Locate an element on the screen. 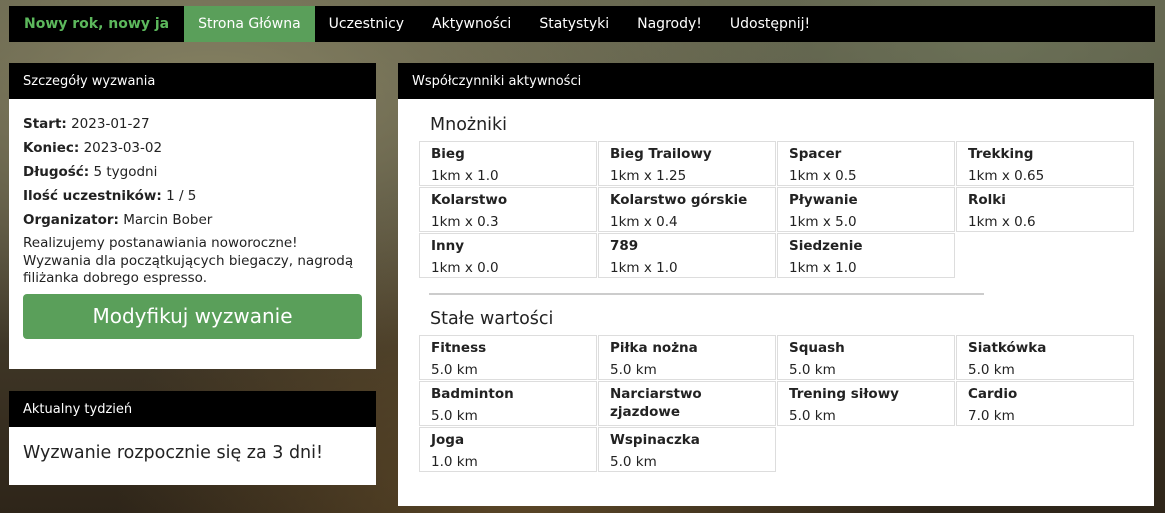 The width and height of the screenshot is (1165, 513). fixed-values-heading: Stałe wartości is located at coordinates (492, 319).